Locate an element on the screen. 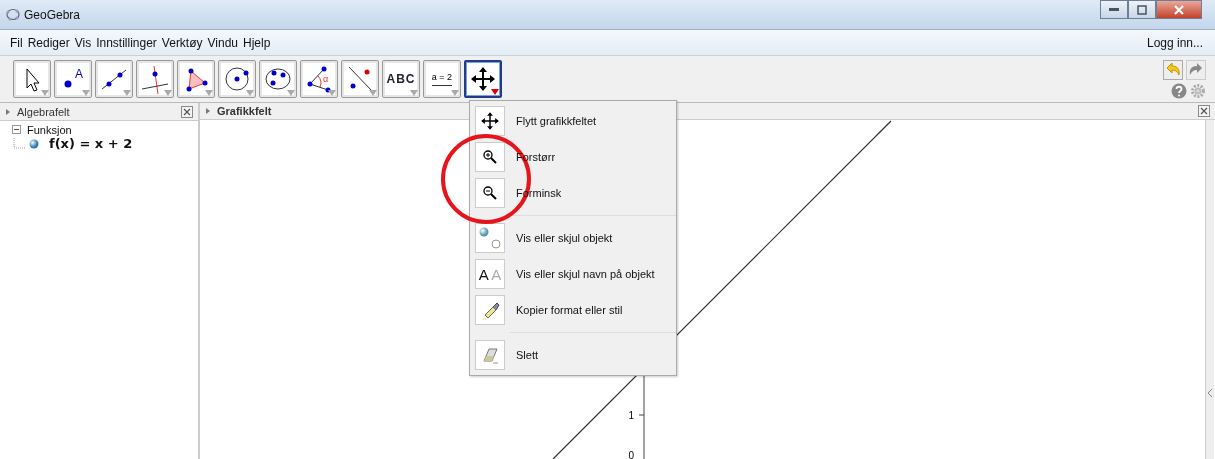 The image size is (1215, 459). minimize-button is located at coordinates (1114, 9).